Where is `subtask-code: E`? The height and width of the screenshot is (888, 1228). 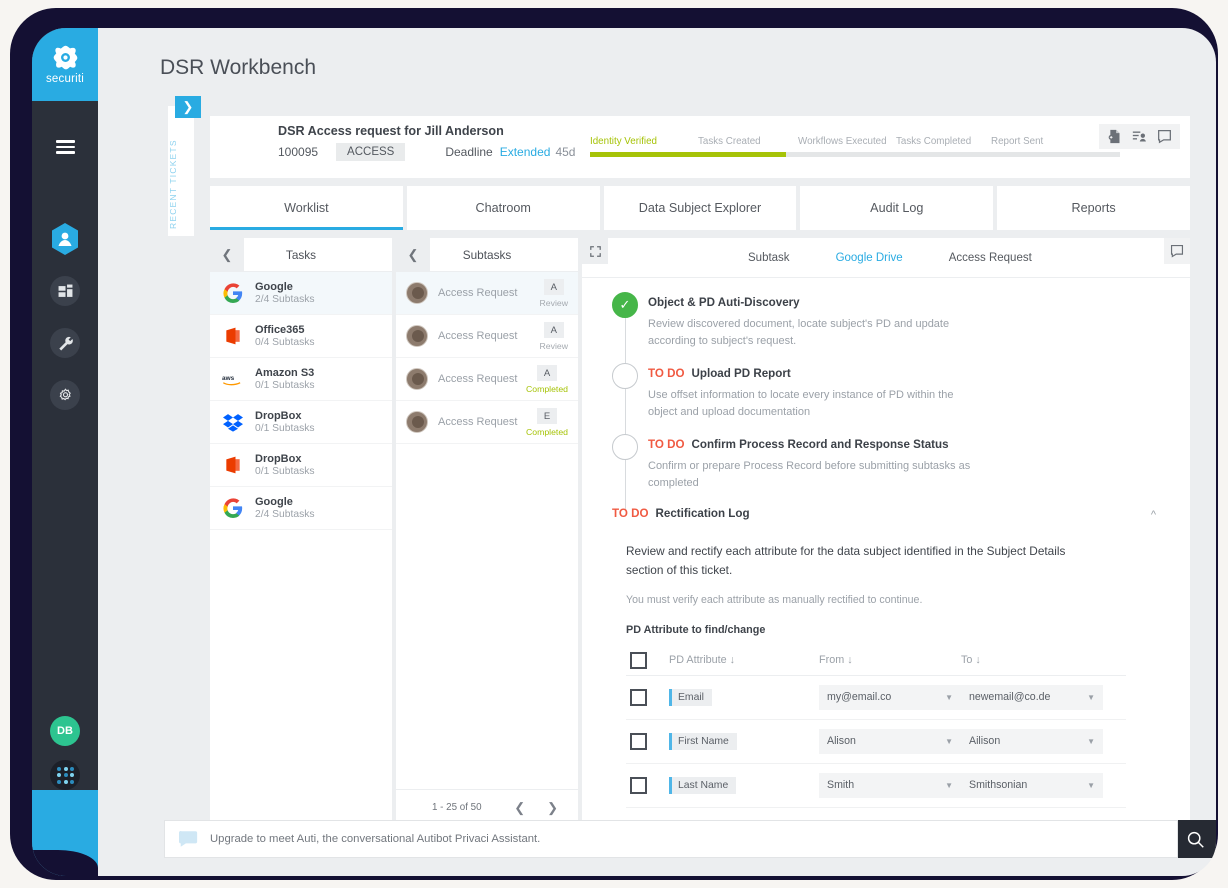
subtask-code: E is located at coordinates (546, 416).